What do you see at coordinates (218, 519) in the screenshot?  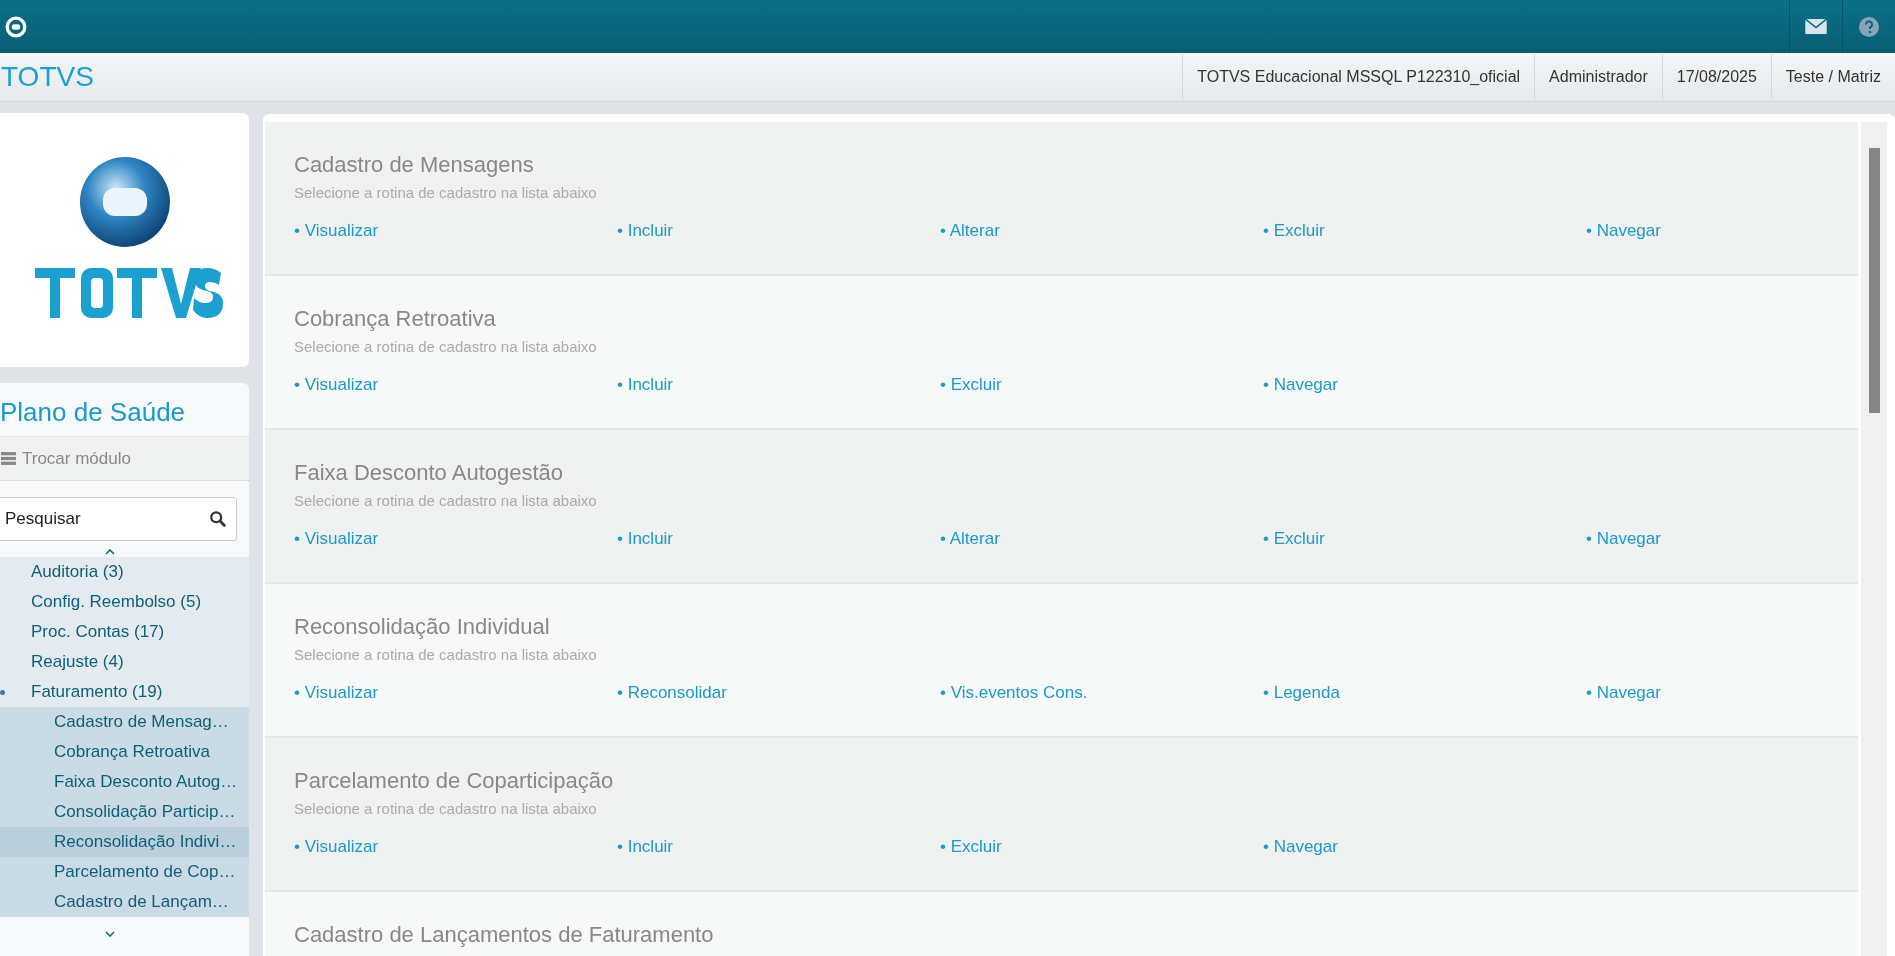 I see `search-icon` at bounding box center [218, 519].